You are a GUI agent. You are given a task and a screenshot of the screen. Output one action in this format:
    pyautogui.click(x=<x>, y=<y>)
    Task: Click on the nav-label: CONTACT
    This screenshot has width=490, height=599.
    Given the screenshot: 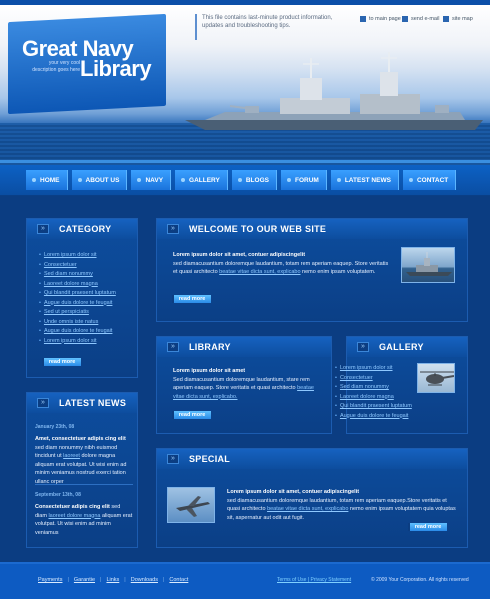 What is the action you would take?
    pyautogui.click(x=432, y=180)
    